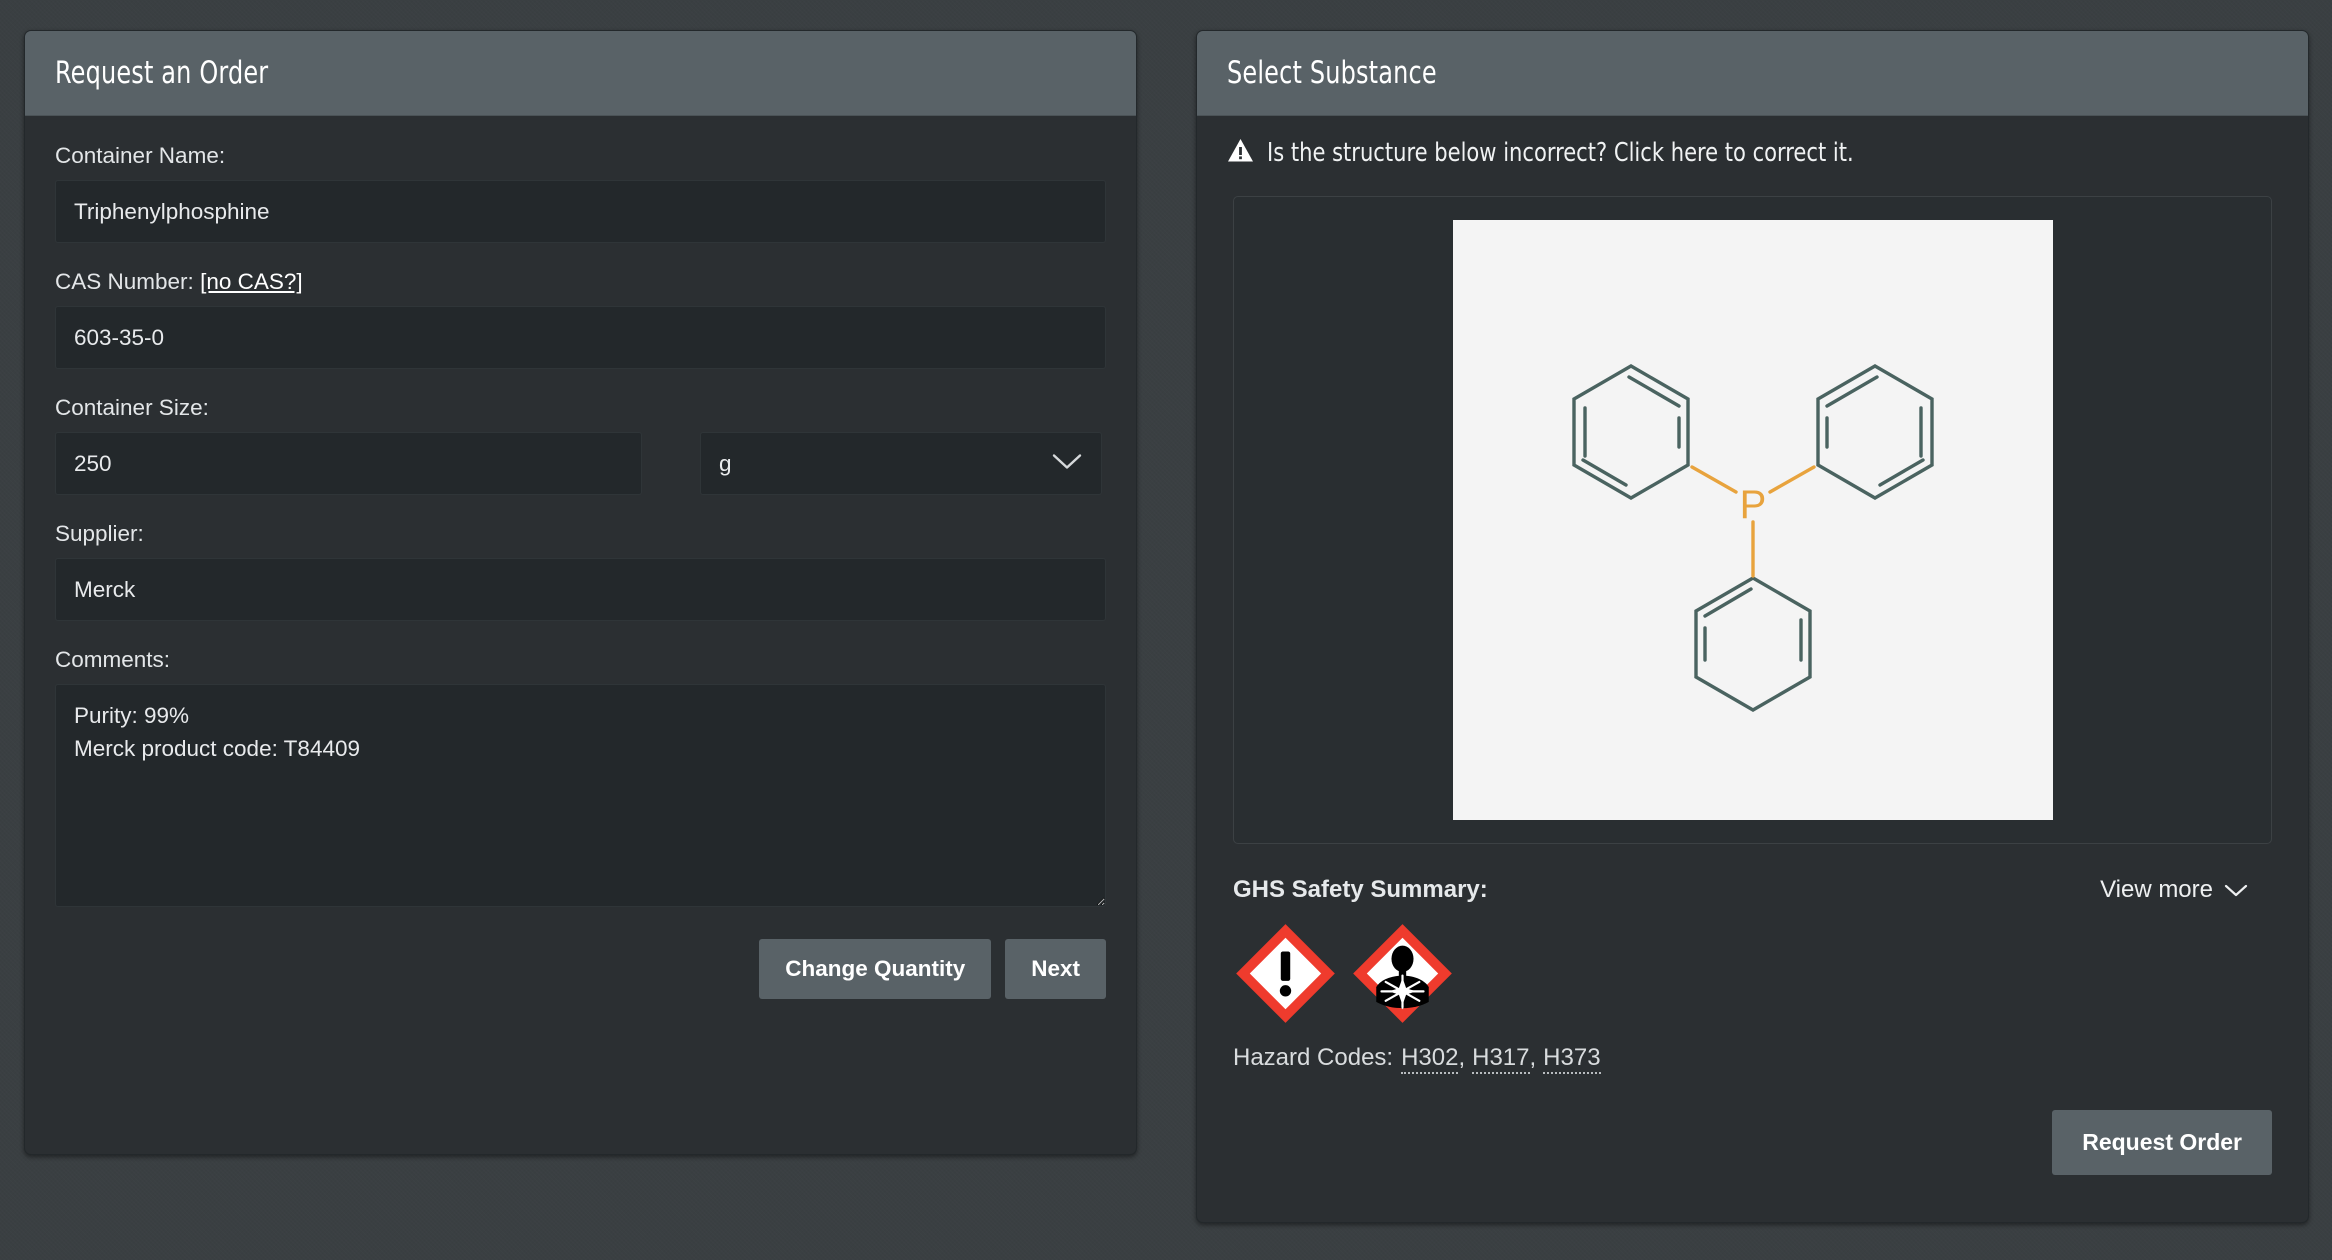  Describe the element at coordinates (132, 407) in the screenshot. I see `container-size-label: Container Size:` at that location.